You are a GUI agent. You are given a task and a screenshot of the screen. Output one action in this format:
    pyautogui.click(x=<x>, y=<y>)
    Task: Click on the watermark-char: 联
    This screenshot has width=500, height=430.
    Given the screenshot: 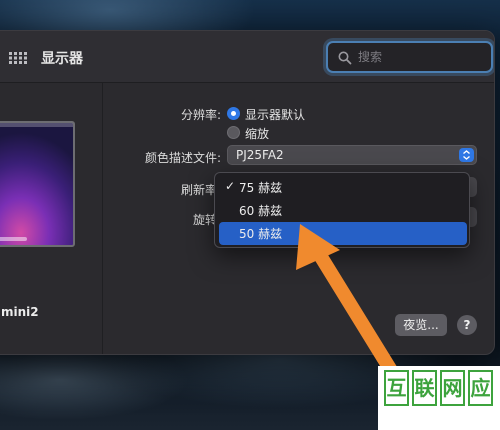 What is the action you would take?
    pyautogui.click(x=424, y=388)
    